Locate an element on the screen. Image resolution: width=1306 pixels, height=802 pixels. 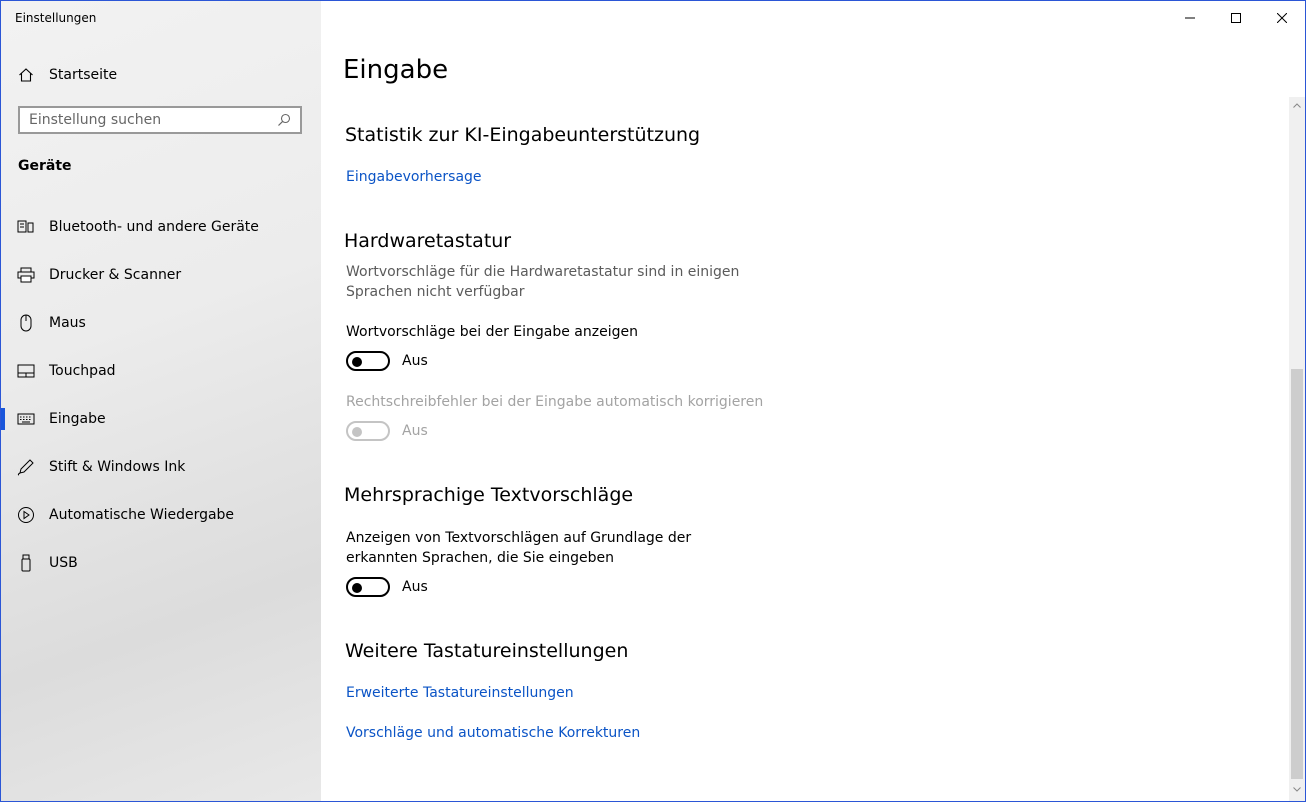
sidebar-item-autoplay: Automatische Wiedergabe is located at coordinates (161, 515).